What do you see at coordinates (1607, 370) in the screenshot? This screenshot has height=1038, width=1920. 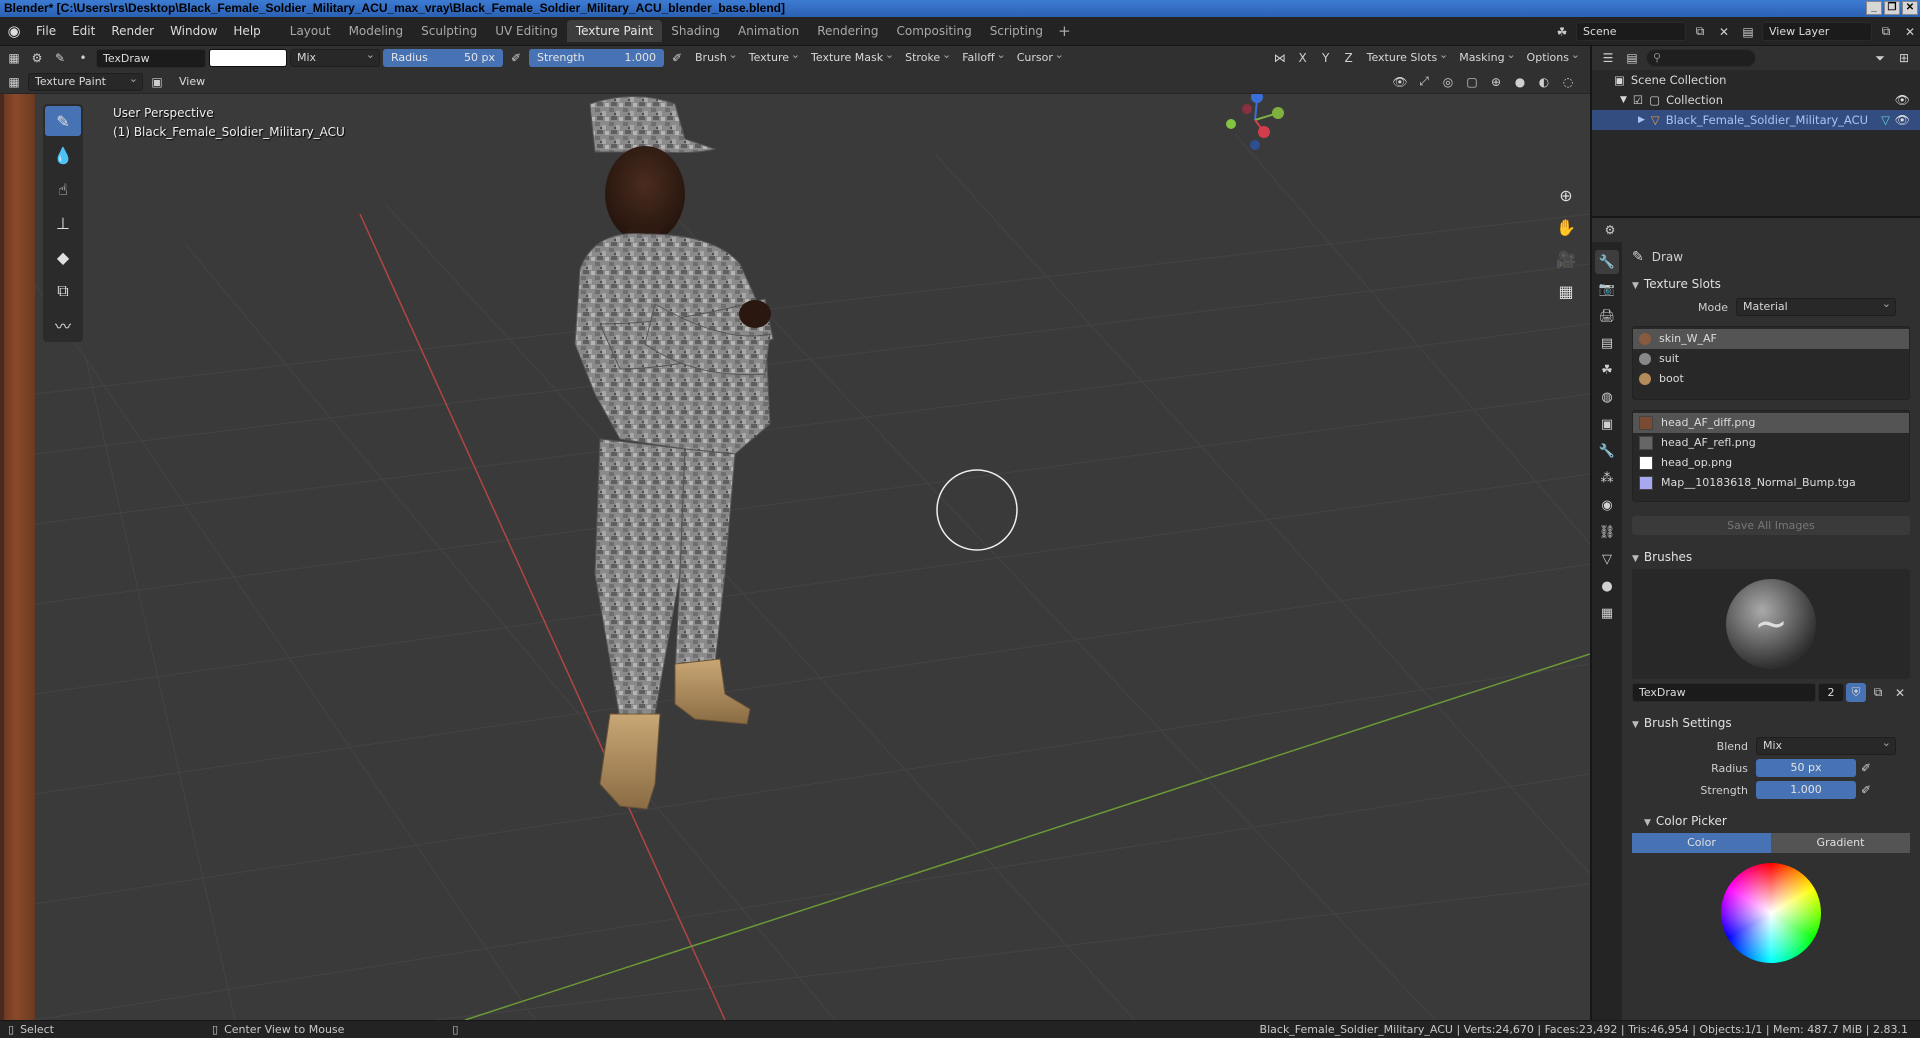 I see `scene-tab-icon: ☘` at bounding box center [1607, 370].